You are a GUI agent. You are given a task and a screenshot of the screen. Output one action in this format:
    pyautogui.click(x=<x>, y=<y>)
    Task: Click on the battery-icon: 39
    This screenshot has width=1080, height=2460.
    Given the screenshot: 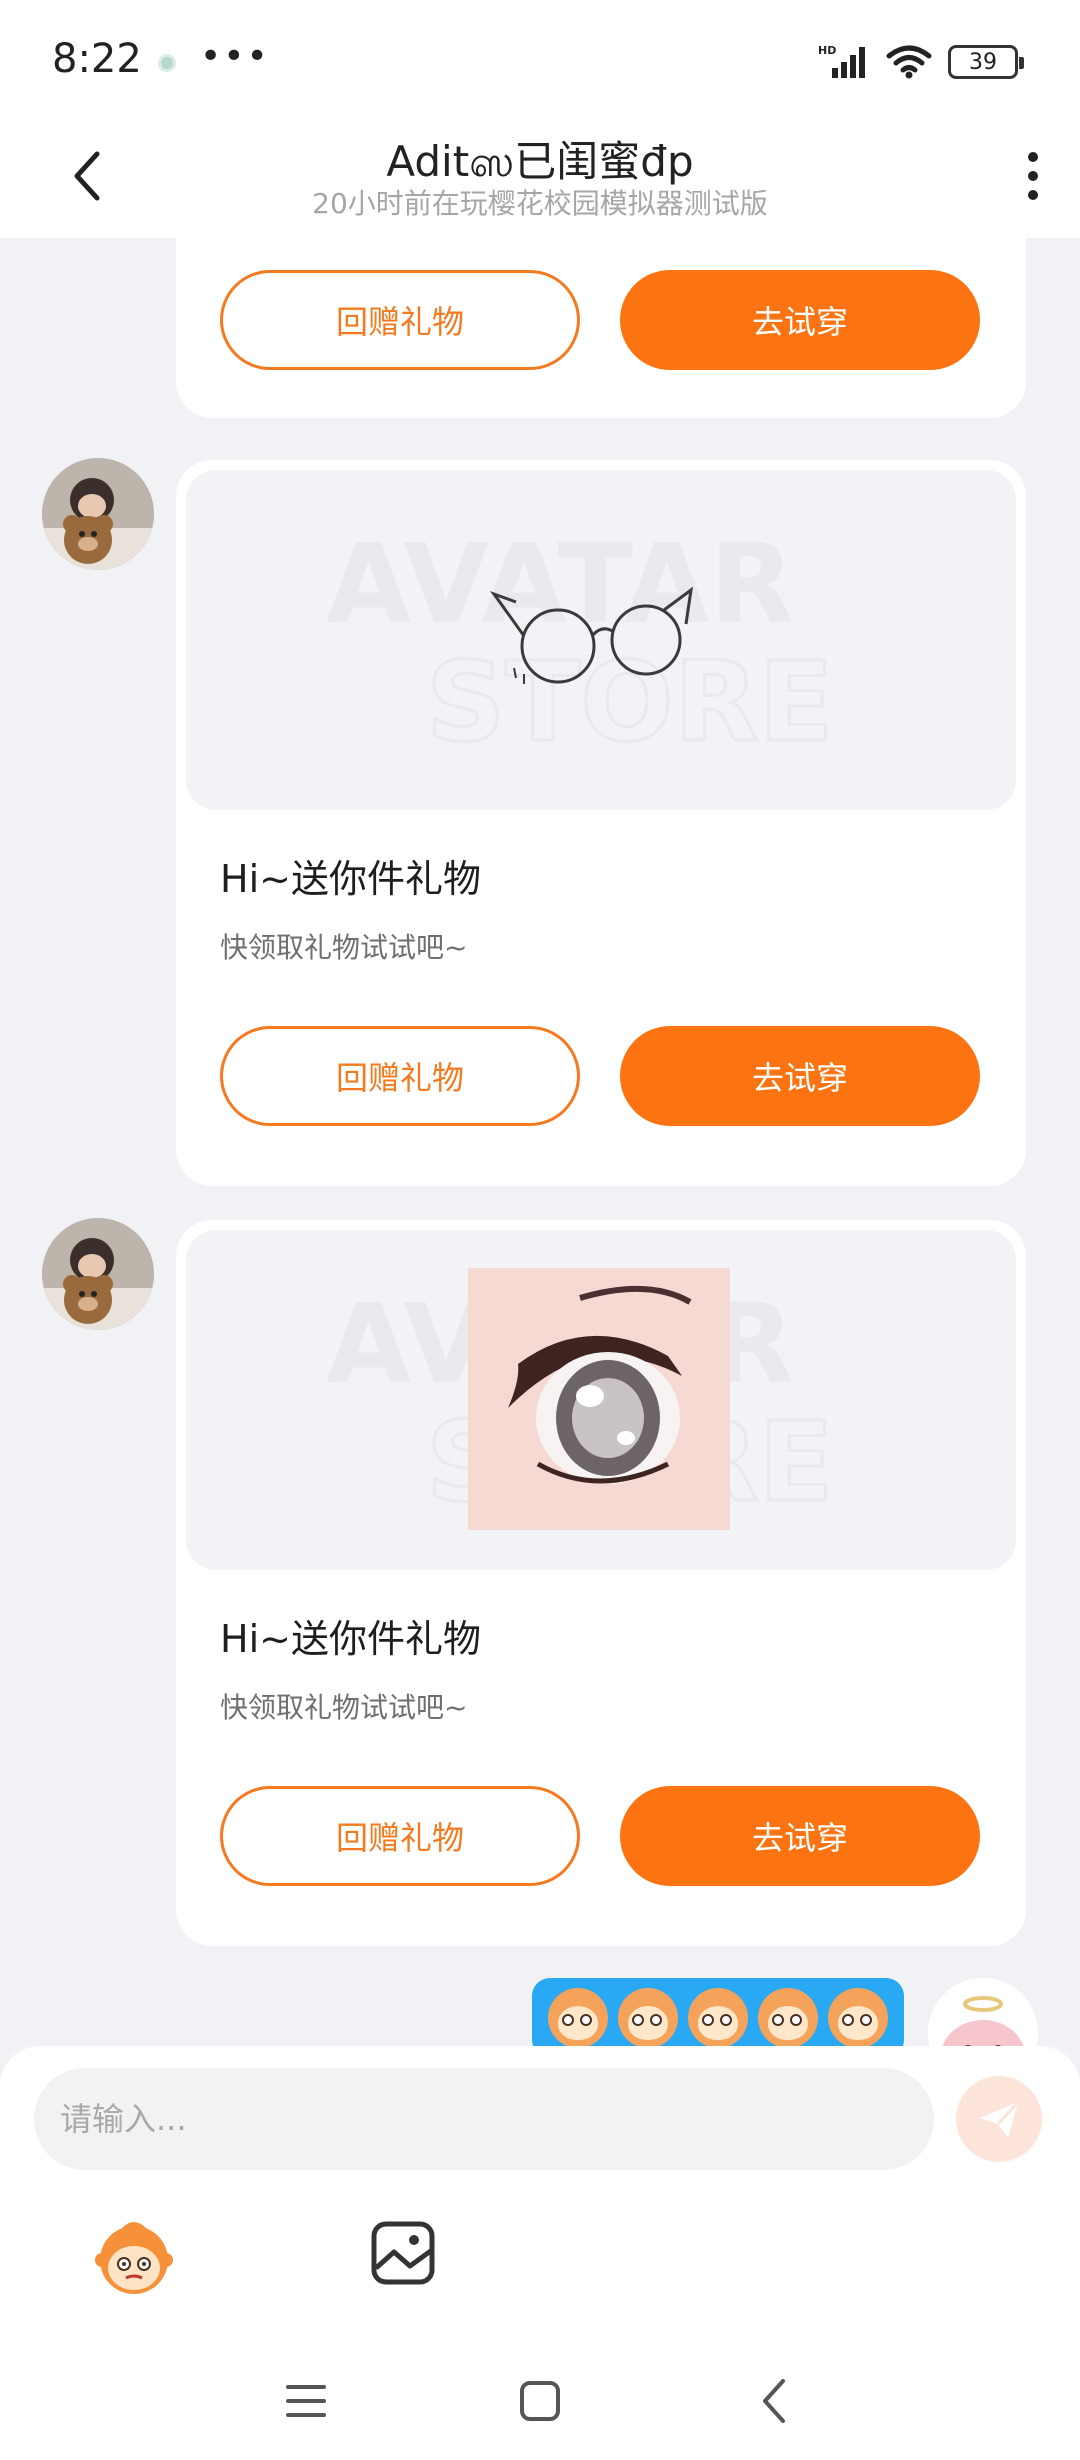 What is the action you would take?
    pyautogui.click(x=986, y=62)
    